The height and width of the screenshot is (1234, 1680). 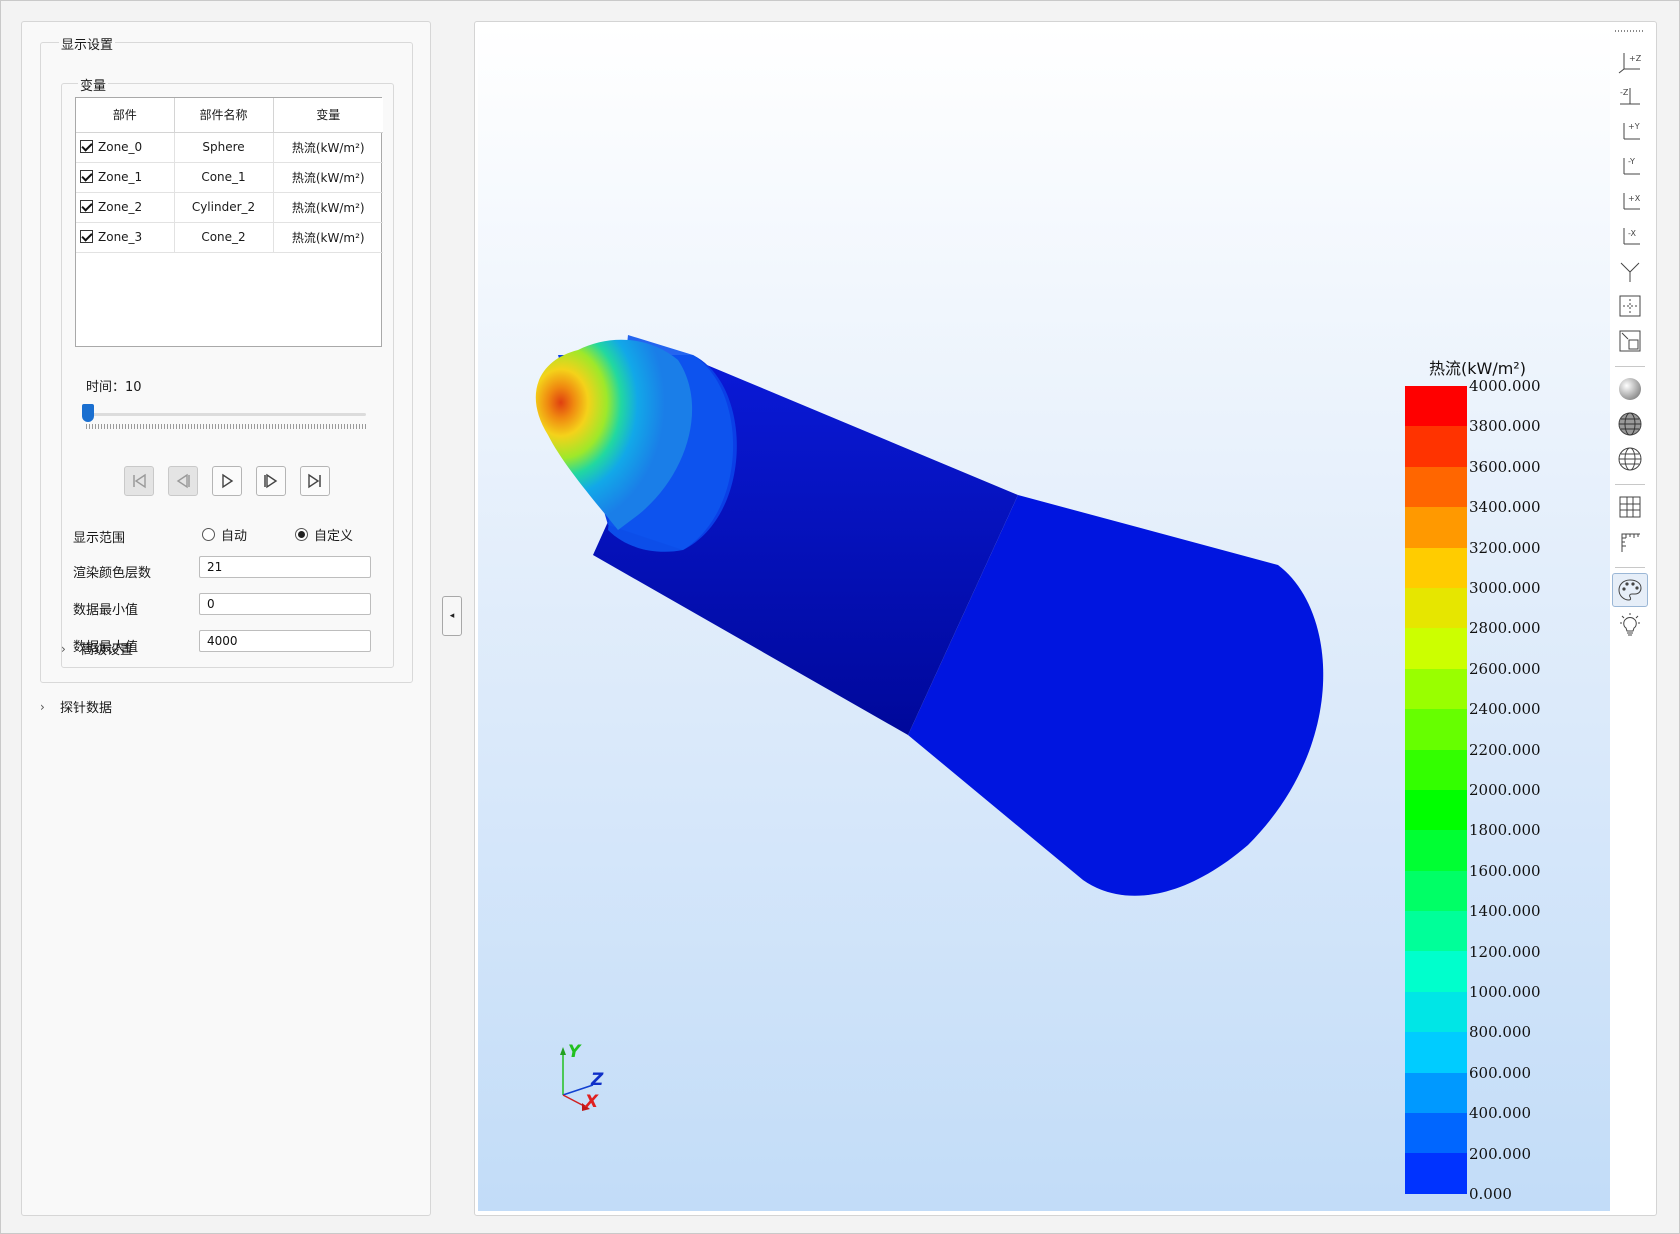 What do you see at coordinates (234, 536) in the screenshot?
I see `range-auto-label: 自动` at bounding box center [234, 536].